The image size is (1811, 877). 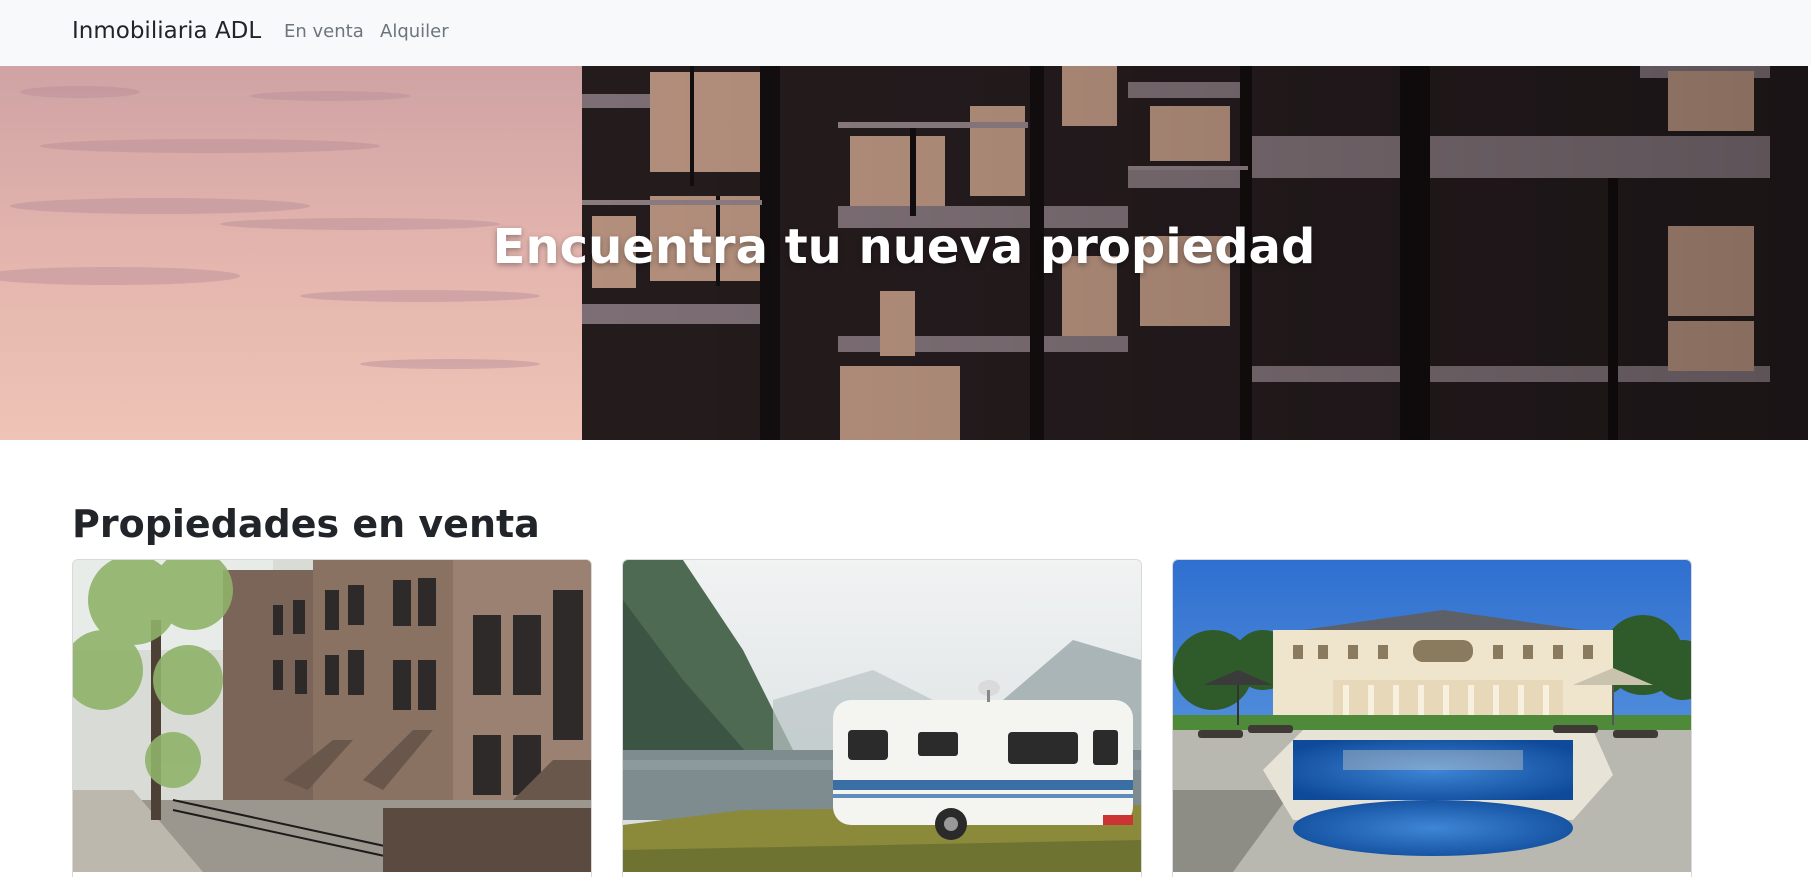 I want to click on card-image-brownstones, so click(x=332, y=716).